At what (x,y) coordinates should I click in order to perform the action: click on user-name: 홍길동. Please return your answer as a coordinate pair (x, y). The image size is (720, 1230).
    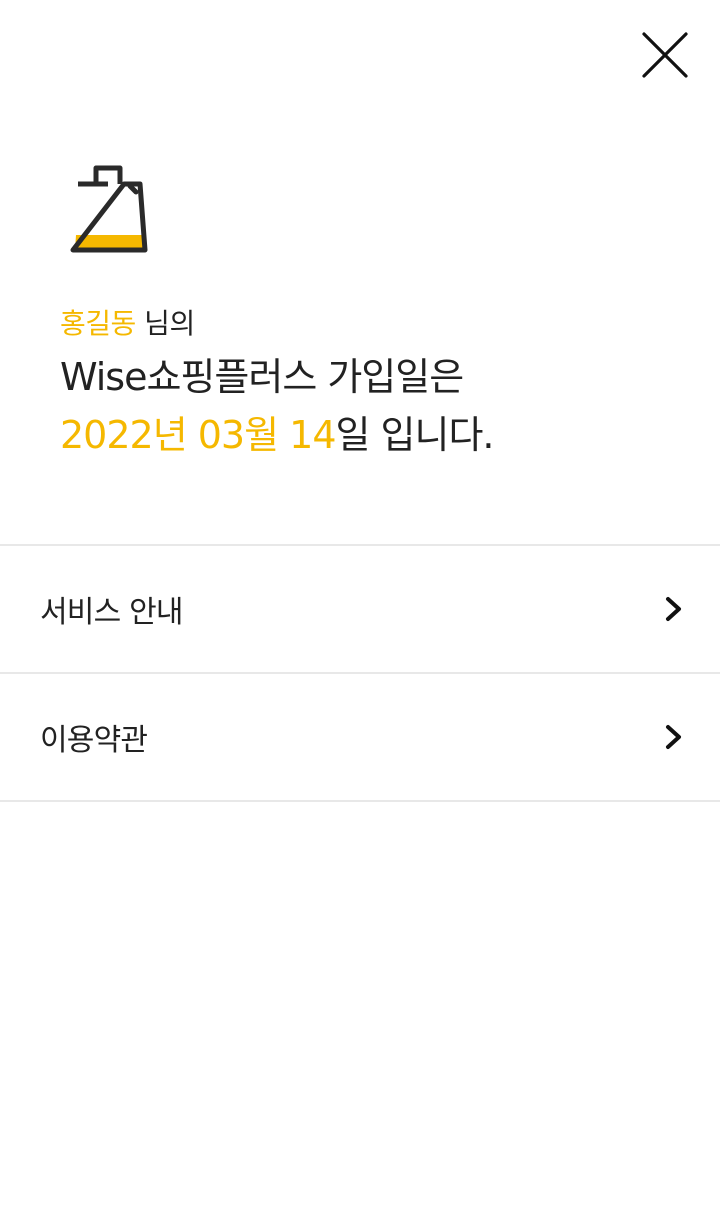
    Looking at the image, I should click on (98, 323).